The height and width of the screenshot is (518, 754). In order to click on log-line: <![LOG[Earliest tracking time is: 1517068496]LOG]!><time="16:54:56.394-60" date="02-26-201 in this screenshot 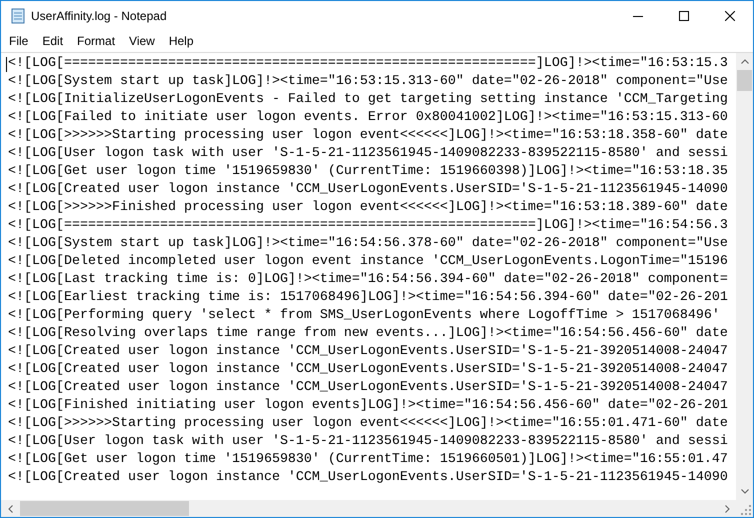, I will do `click(368, 298)`.